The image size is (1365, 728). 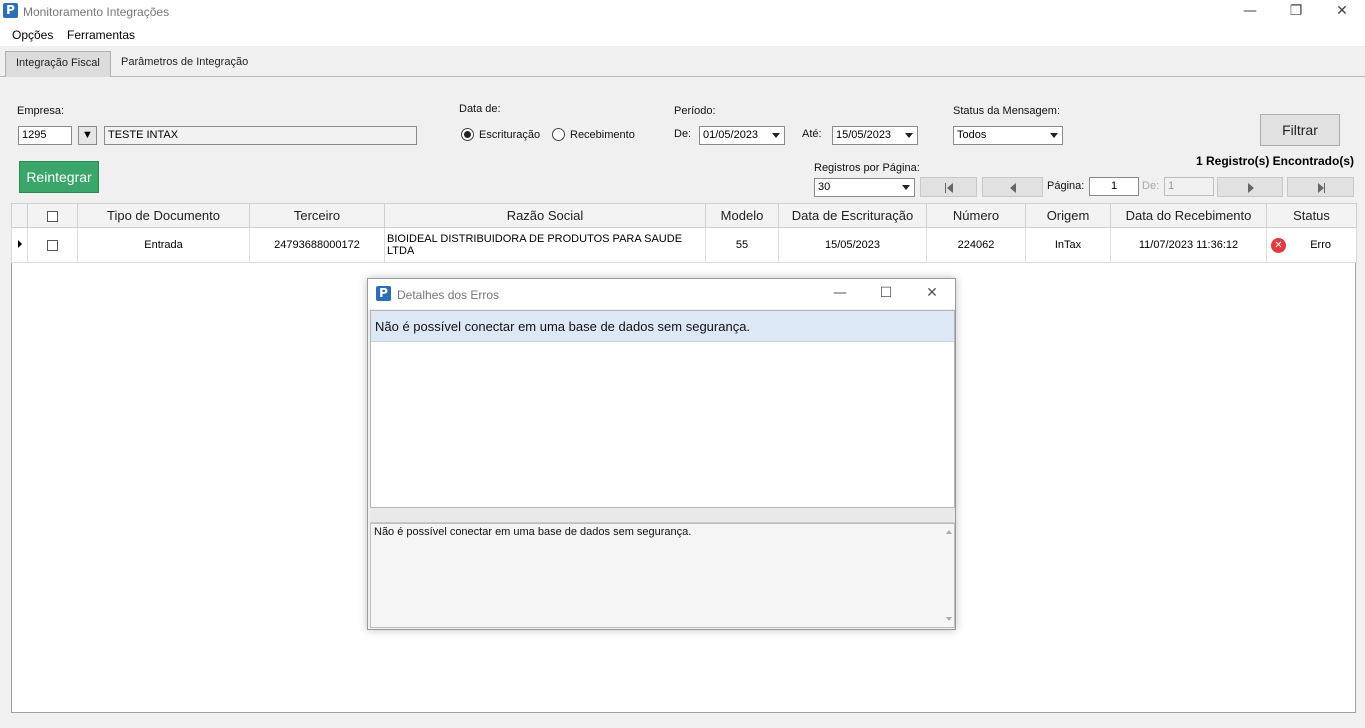 What do you see at coordinates (742, 215) in the screenshot?
I see `header-modelo: Modelo` at bounding box center [742, 215].